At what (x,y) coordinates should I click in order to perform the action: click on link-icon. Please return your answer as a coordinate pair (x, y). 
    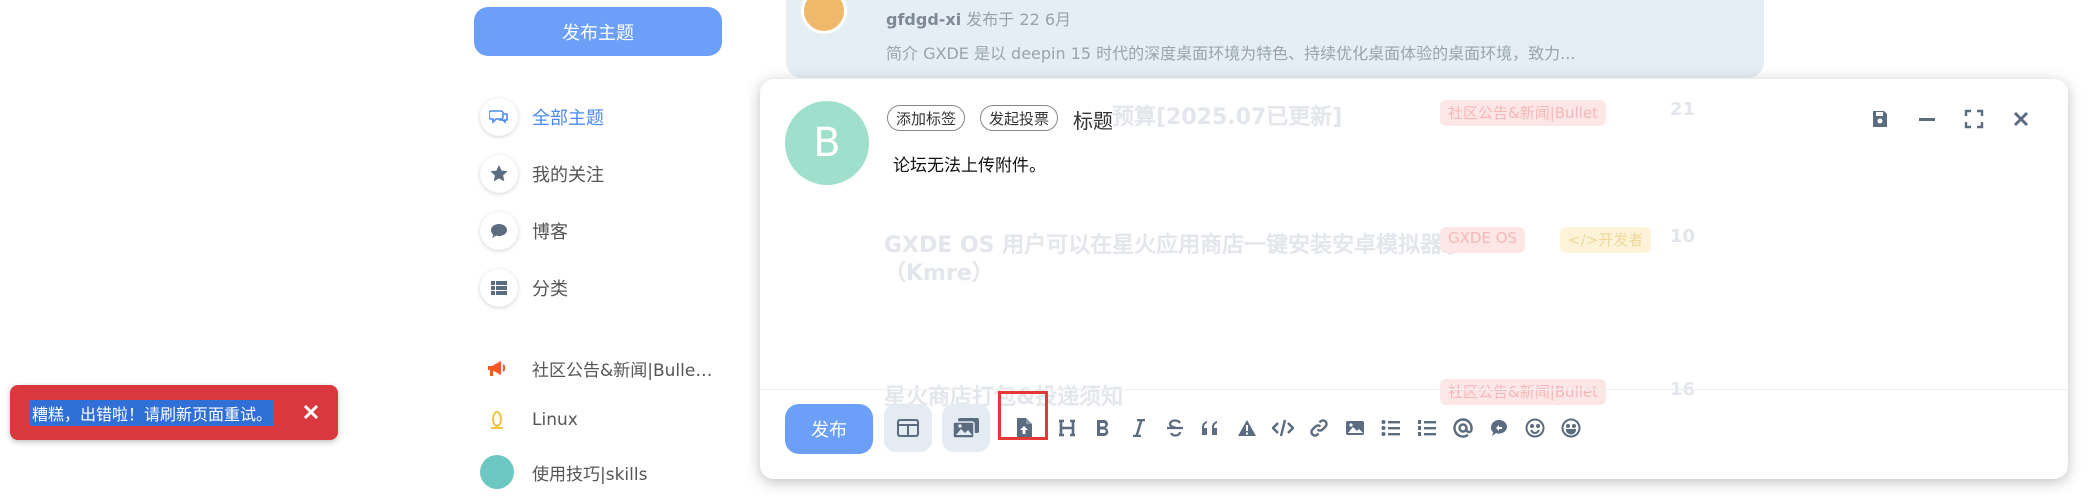
    Looking at the image, I should click on (1319, 428).